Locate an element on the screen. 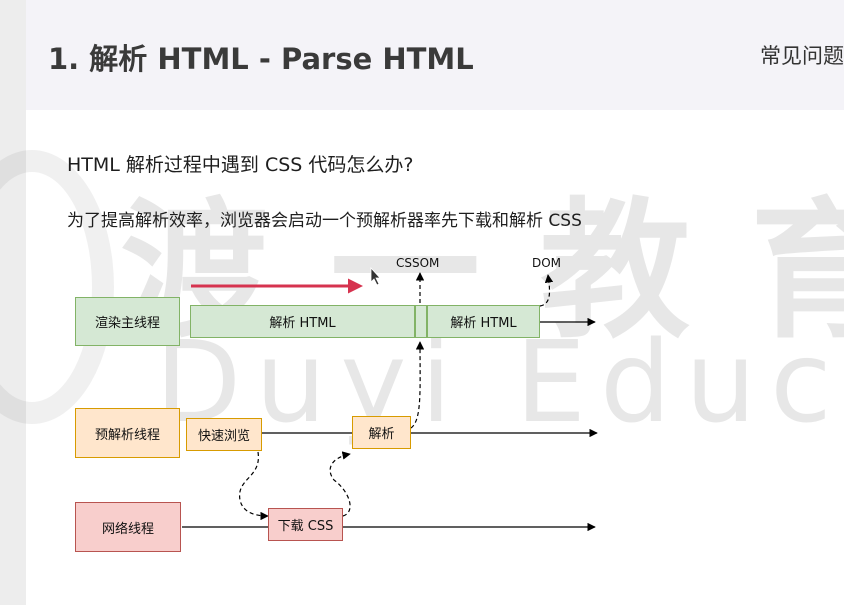 The height and width of the screenshot is (605, 844). quick-to-download-connector is located at coordinates (254, 486).